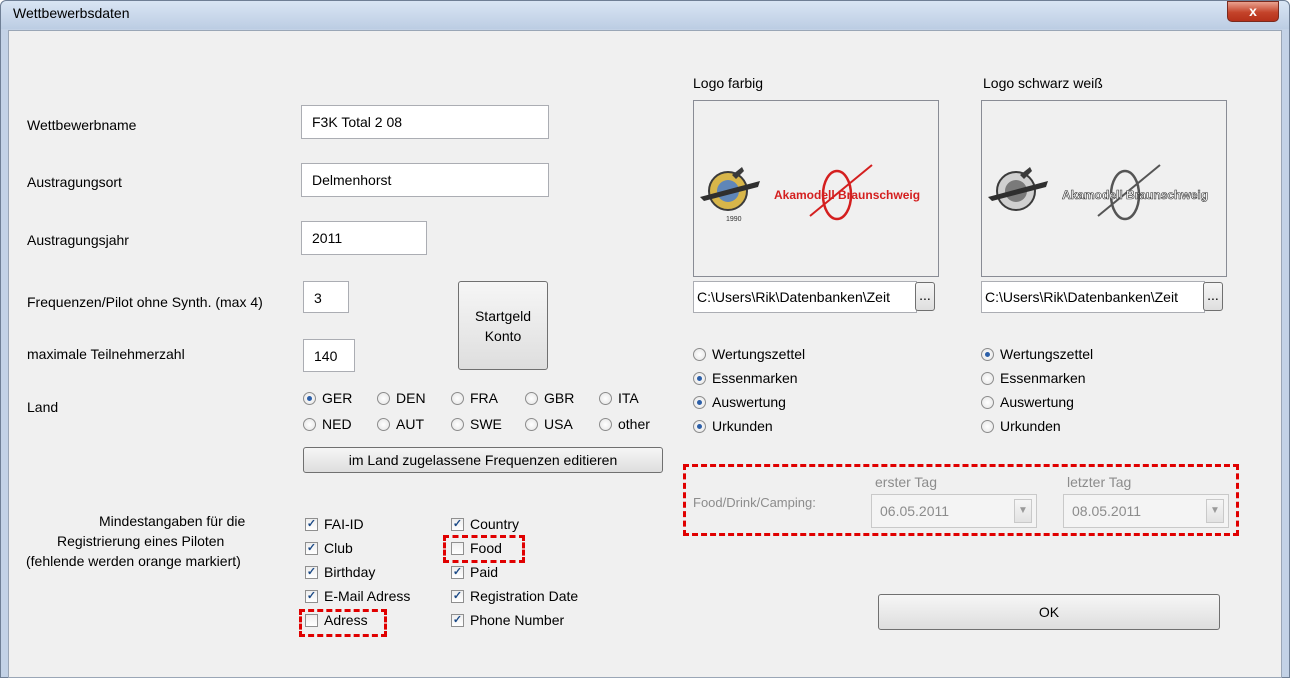 The height and width of the screenshot is (678, 1290). I want to click on checkbox-fai-id: ✓ FAI-ID, so click(334, 524).